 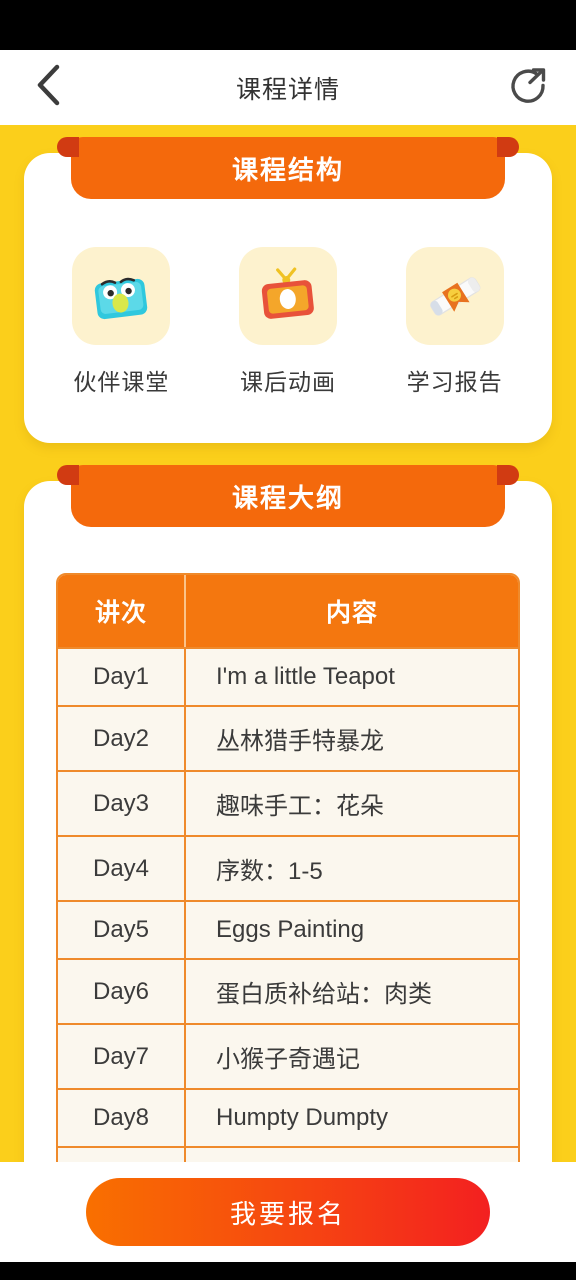 I want to click on structure-item-classroom: 伙伴课堂, so click(x=121, y=322).